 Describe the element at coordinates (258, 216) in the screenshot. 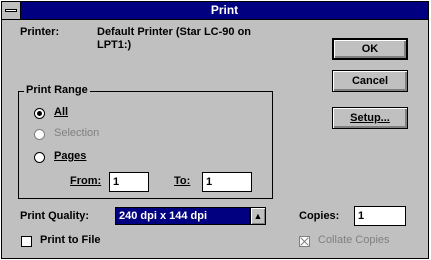

I see `dropdown-arrow-icon: ▲︎` at that location.